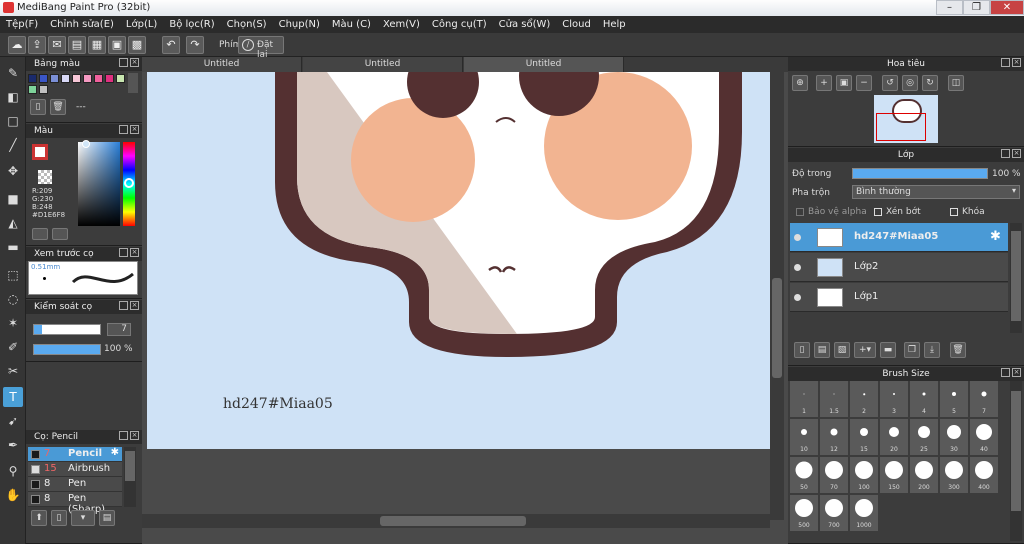  I want to click on layer-item: hd247#Miaa05 ✱, so click(899, 237).